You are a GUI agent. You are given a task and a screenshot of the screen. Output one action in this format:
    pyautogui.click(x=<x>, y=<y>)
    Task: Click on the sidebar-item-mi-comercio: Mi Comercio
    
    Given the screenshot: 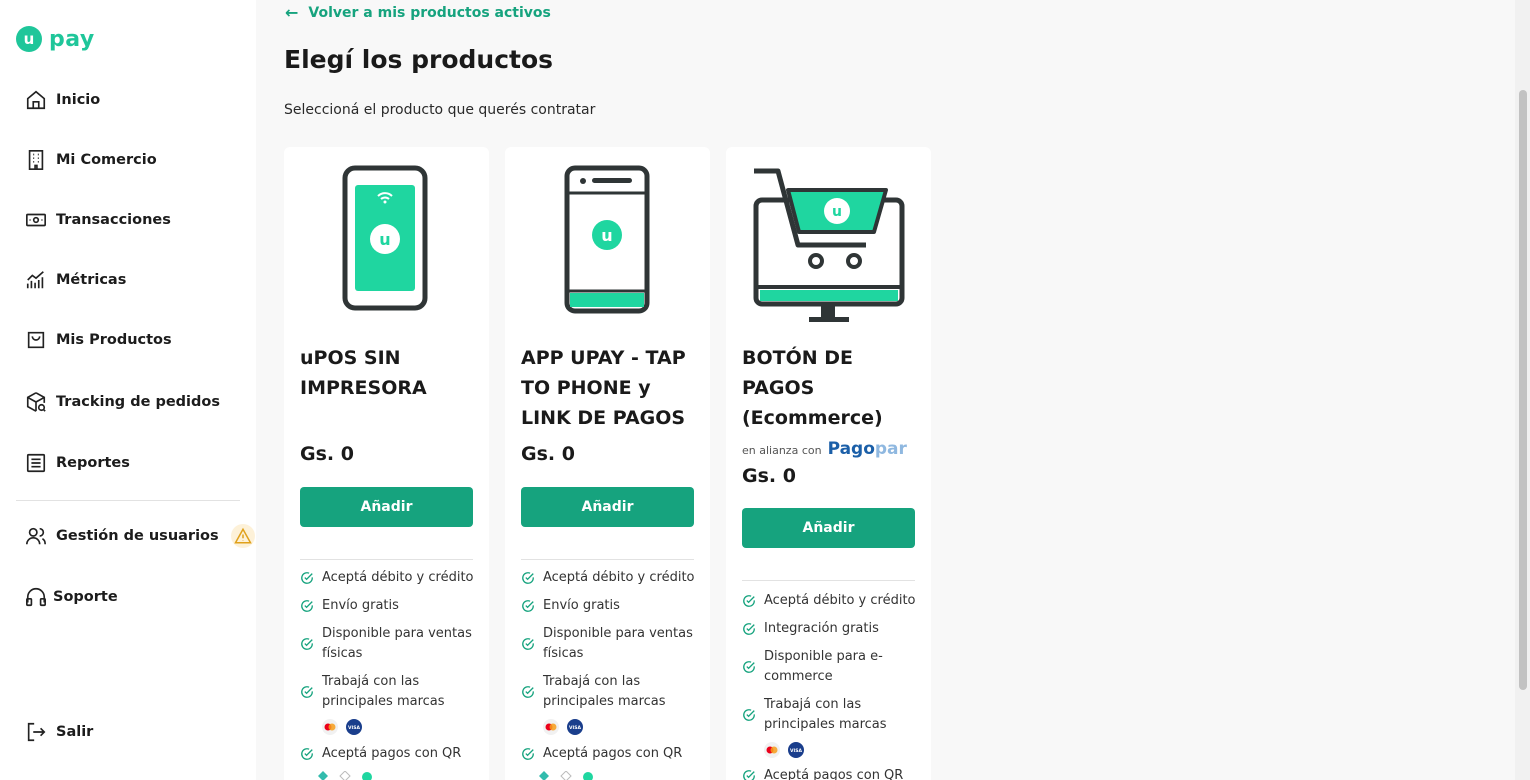 What is the action you would take?
    pyautogui.click(x=90, y=160)
    